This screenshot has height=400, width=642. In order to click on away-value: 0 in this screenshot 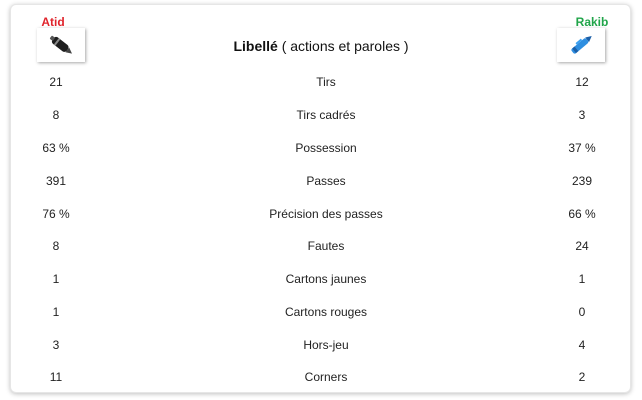, I will do `click(582, 312)`.